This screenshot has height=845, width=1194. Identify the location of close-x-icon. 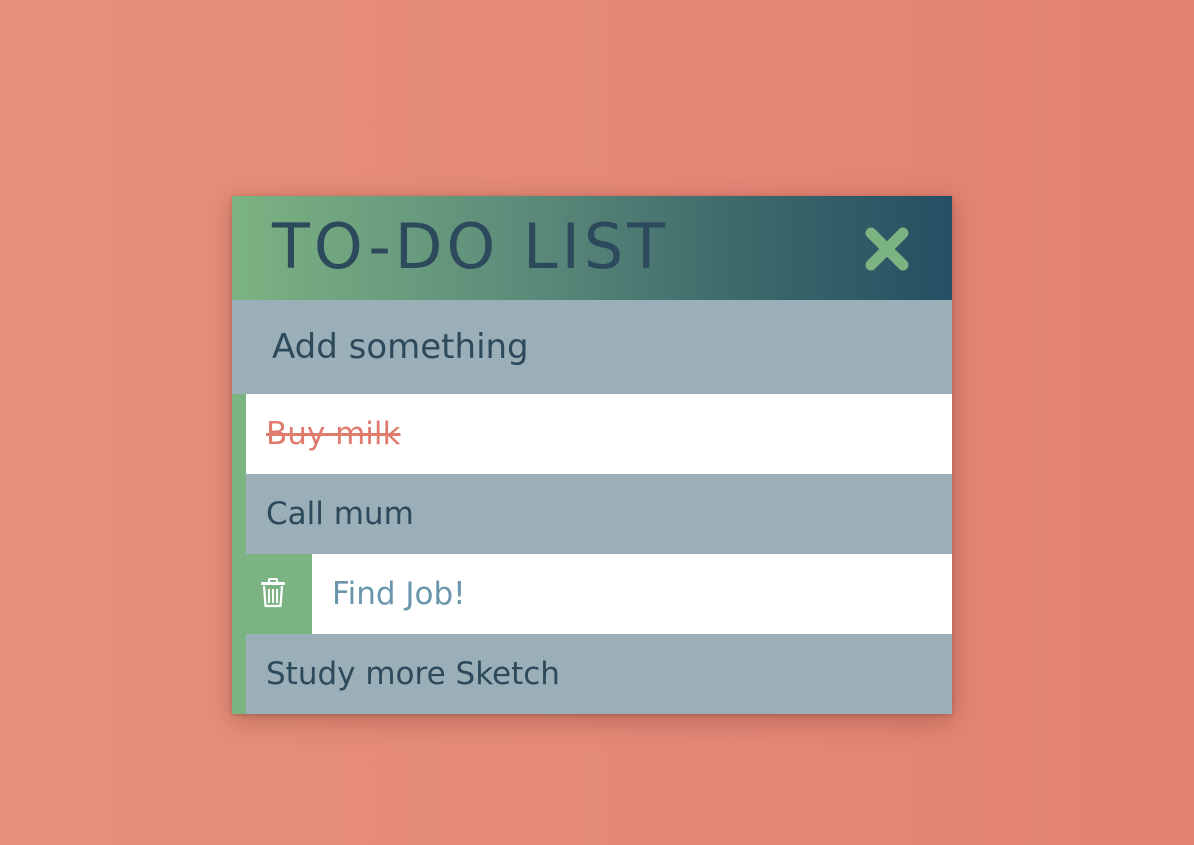
(887, 249).